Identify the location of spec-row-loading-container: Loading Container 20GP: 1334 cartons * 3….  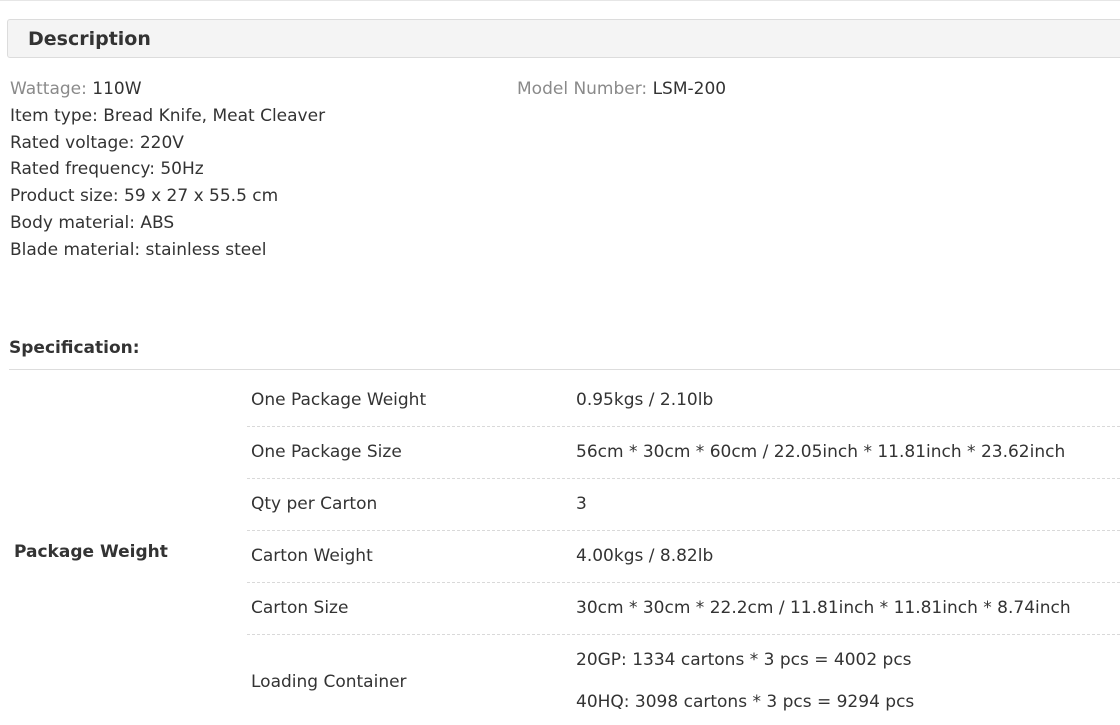
(683, 680).